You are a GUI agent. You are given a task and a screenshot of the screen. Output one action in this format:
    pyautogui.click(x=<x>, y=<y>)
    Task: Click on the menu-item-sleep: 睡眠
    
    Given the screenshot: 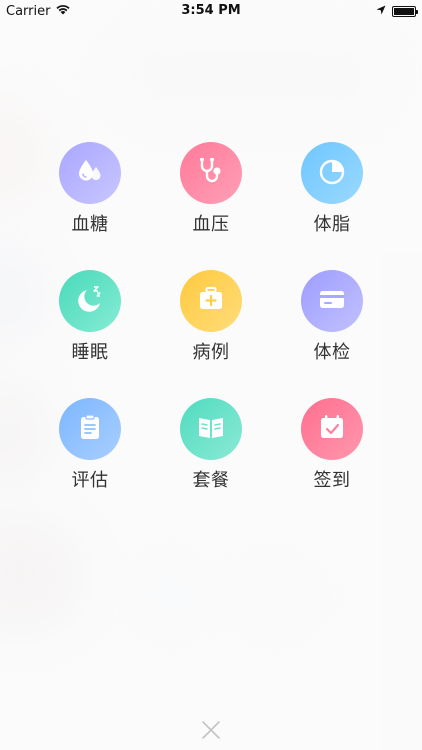 What is the action you would take?
    pyautogui.click(x=90, y=320)
    